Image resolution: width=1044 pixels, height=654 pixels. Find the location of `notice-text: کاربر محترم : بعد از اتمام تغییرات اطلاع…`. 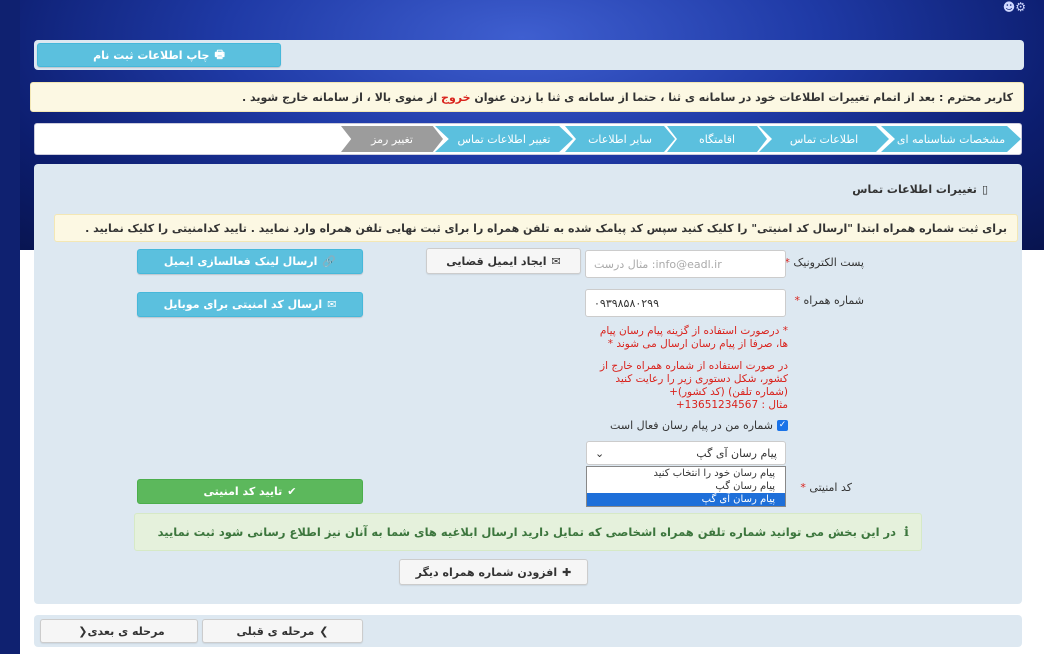

notice-text: کاربر محترم : بعد از اتمام تغییرات اطلاع… is located at coordinates (627, 97).